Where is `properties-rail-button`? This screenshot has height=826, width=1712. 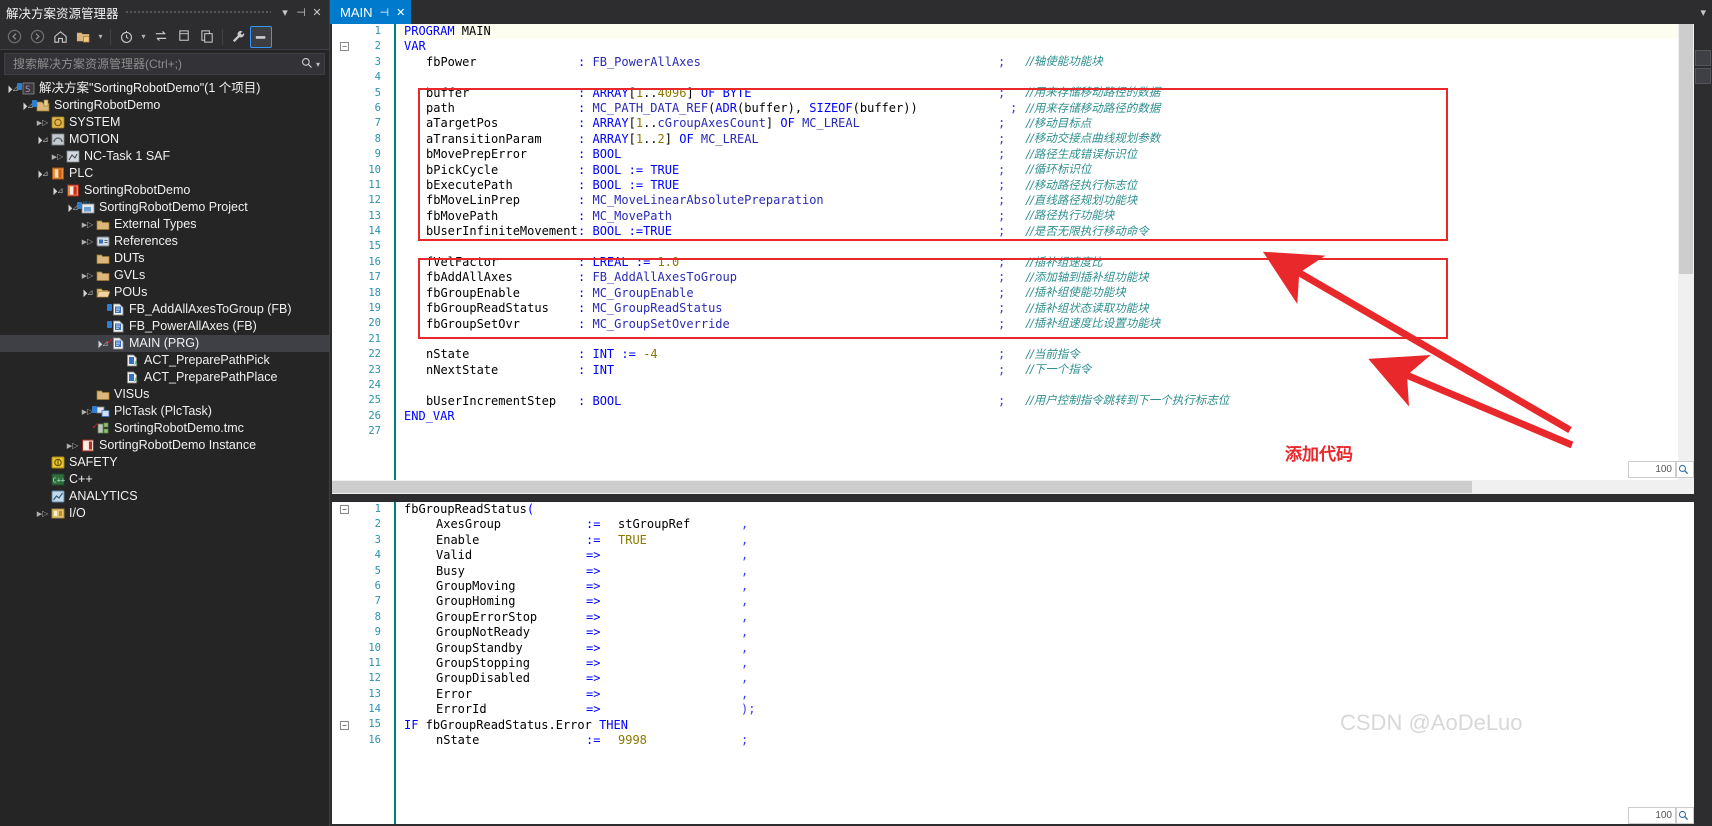 properties-rail-button is located at coordinates (1703, 76).